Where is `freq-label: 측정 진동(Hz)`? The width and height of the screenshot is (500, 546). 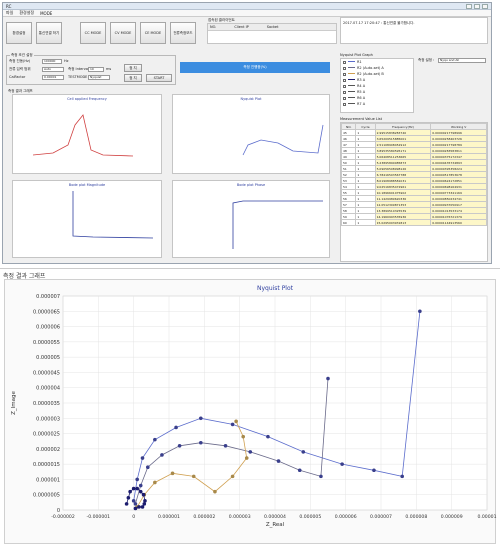
freq-label: 측정 진동(Hz) is located at coordinates (20, 61).